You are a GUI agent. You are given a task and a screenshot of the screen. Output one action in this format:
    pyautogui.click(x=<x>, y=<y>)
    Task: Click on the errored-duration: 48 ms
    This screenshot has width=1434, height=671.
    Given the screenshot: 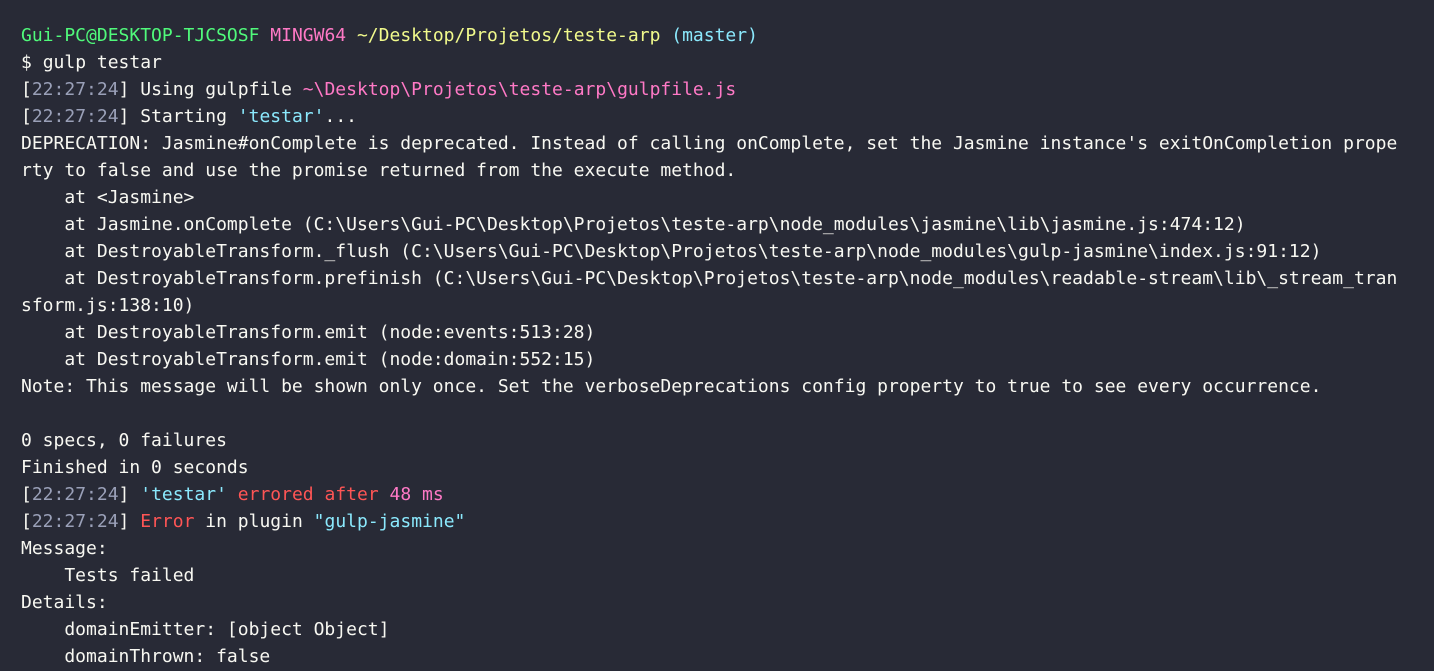 What is the action you would take?
    pyautogui.click(x=416, y=494)
    